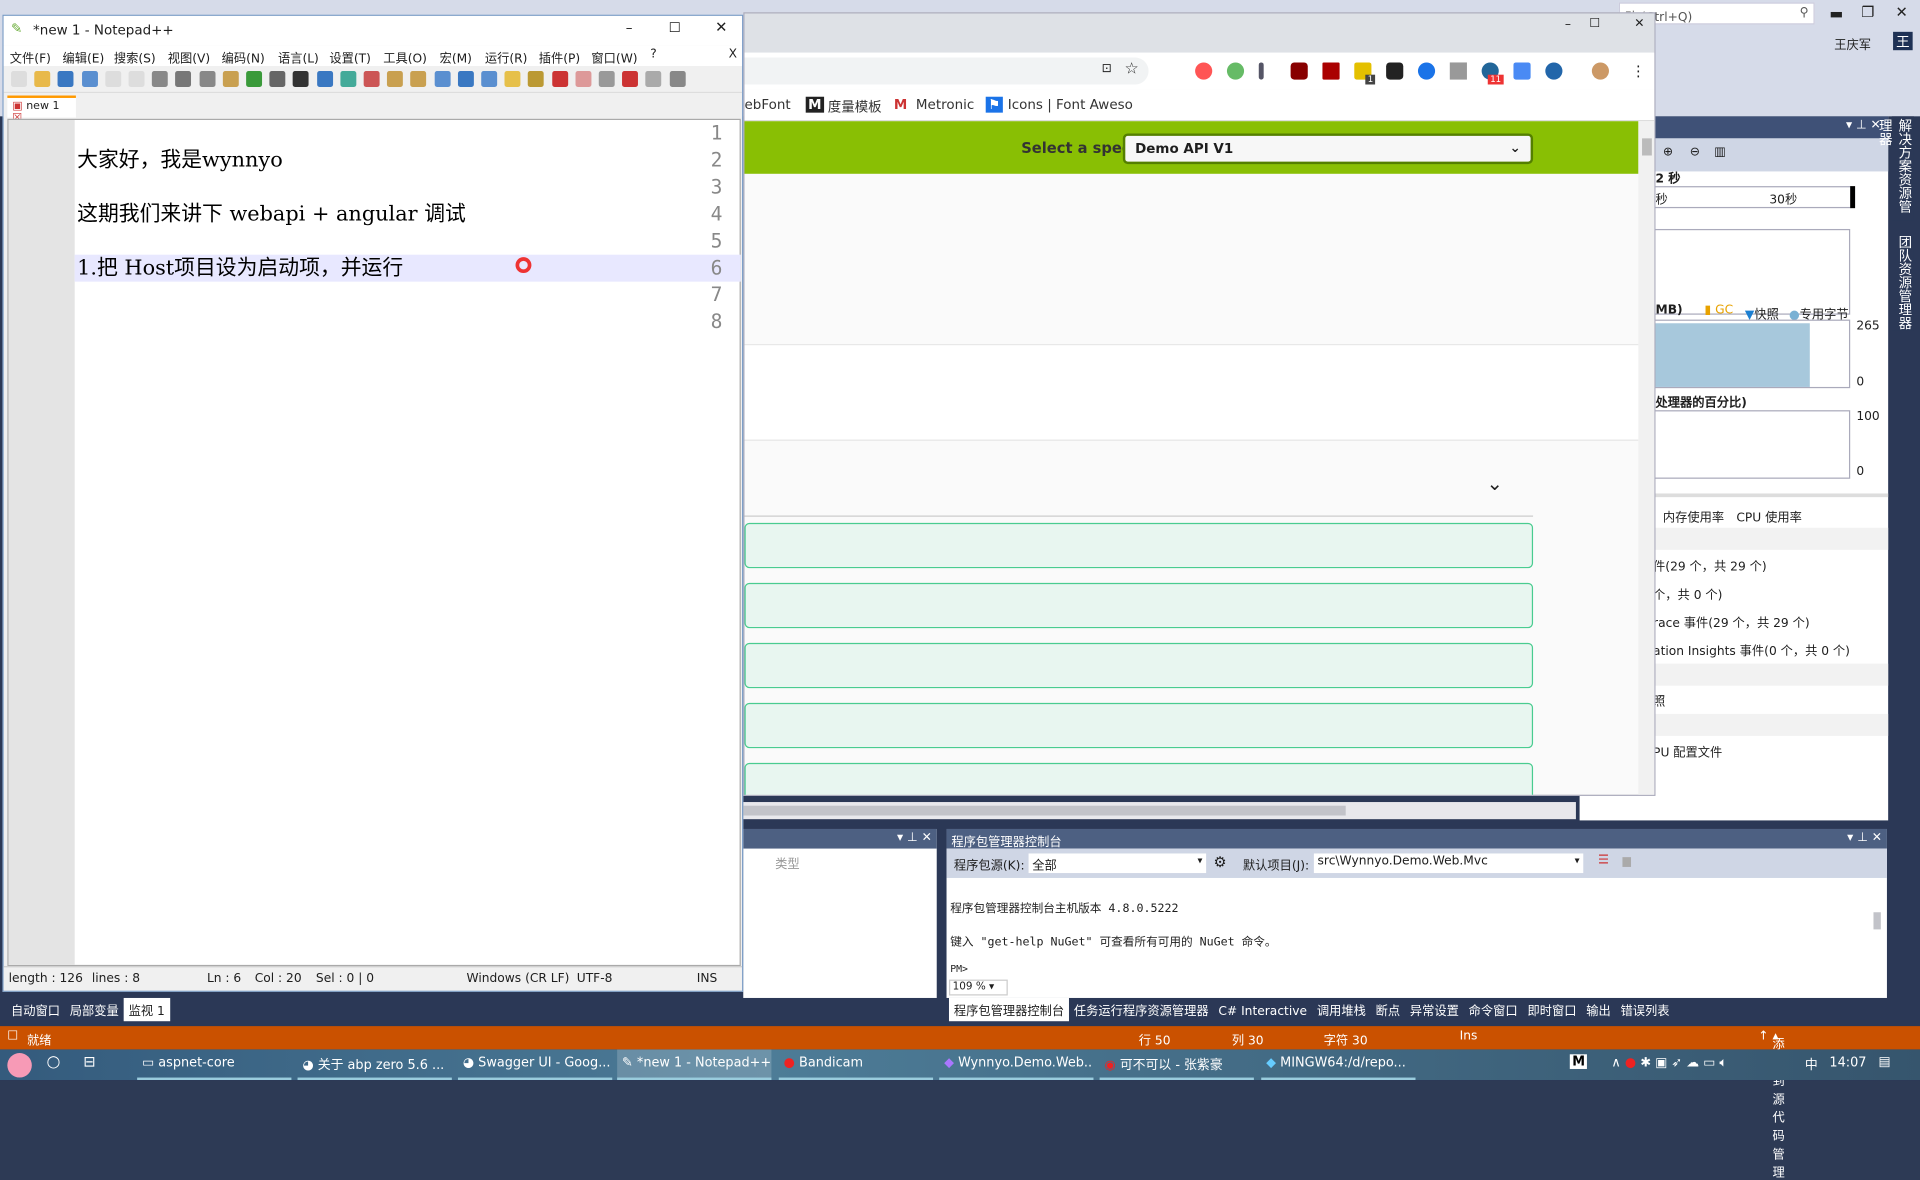  Describe the element at coordinates (35, 1009) in the screenshot. I see `tab-autos: 自动窗口` at that location.